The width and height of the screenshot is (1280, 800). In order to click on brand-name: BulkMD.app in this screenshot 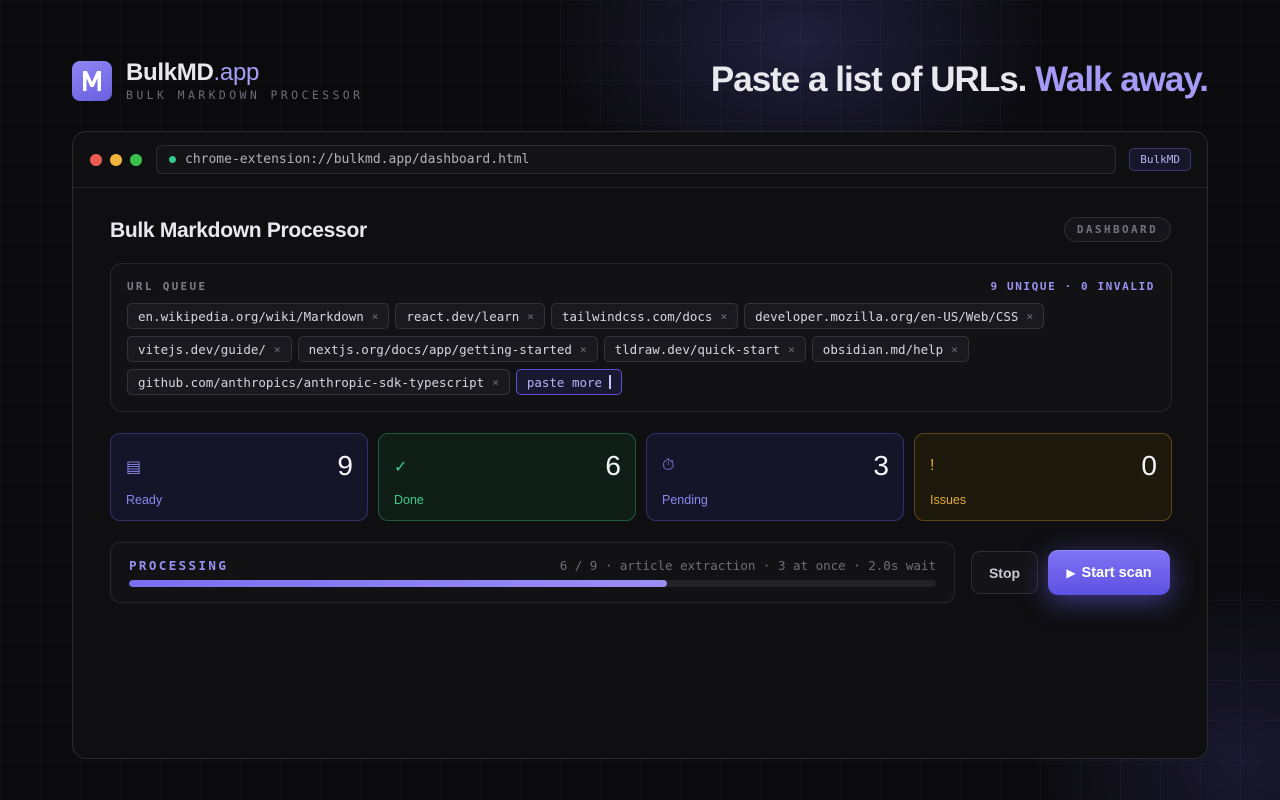, I will do `click(193, 72)`.